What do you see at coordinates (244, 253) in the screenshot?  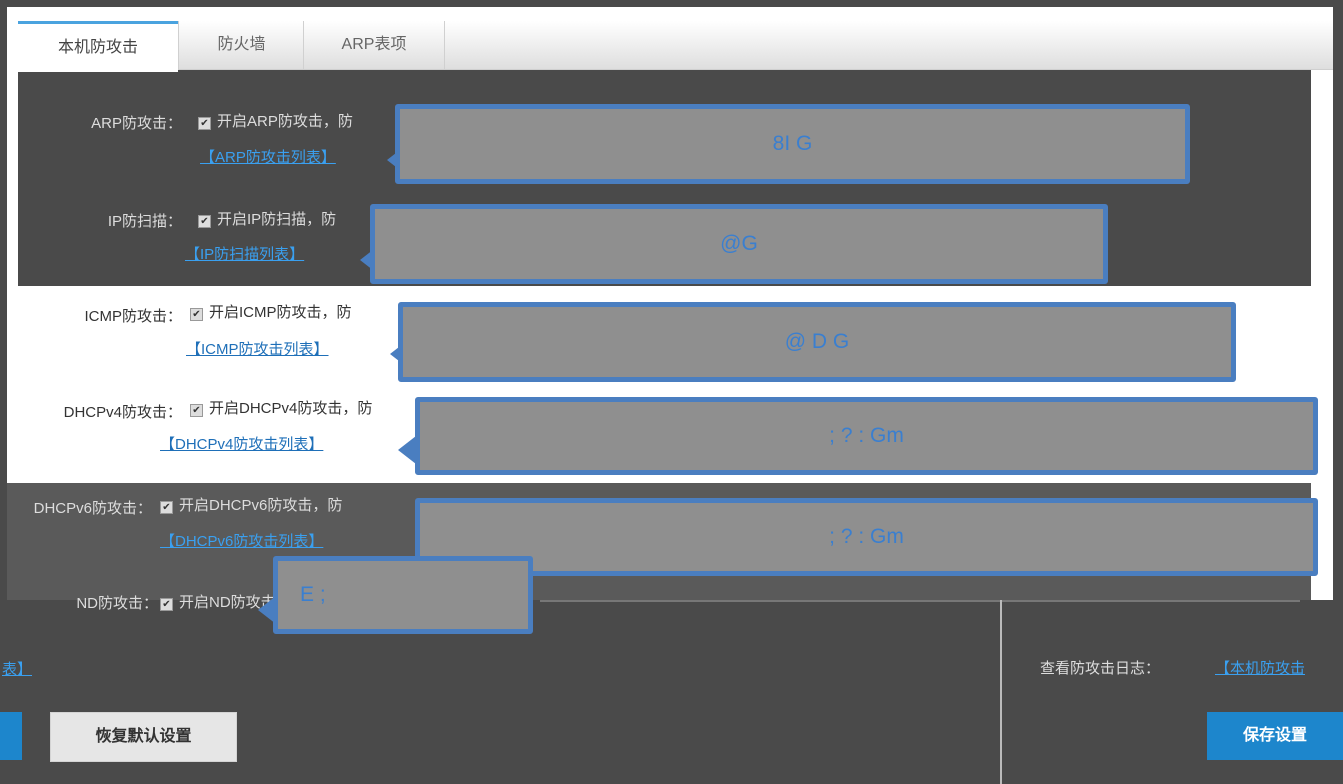 I see `ip-scan-list-link: 【IP防扫描列表】` at bounding box center [244, 253].